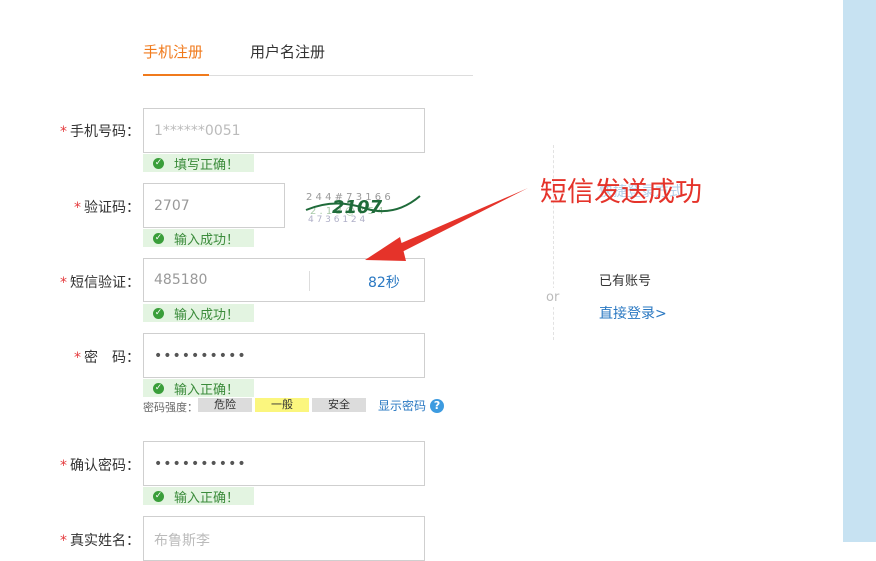  I want to click on password-status: ✓ 输入正确！, so click(198, 388).